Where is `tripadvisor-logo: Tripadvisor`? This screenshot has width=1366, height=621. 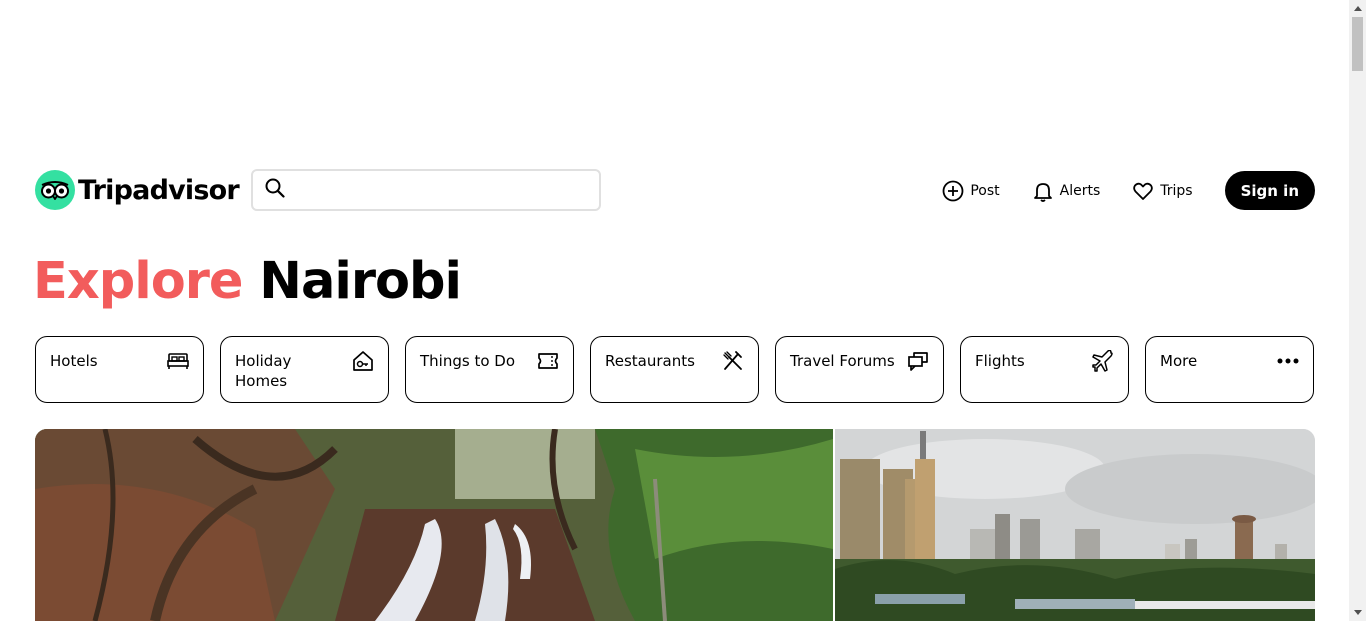
tripadvisor-logo: Tripadvisor is located at coordinates (137, 190).